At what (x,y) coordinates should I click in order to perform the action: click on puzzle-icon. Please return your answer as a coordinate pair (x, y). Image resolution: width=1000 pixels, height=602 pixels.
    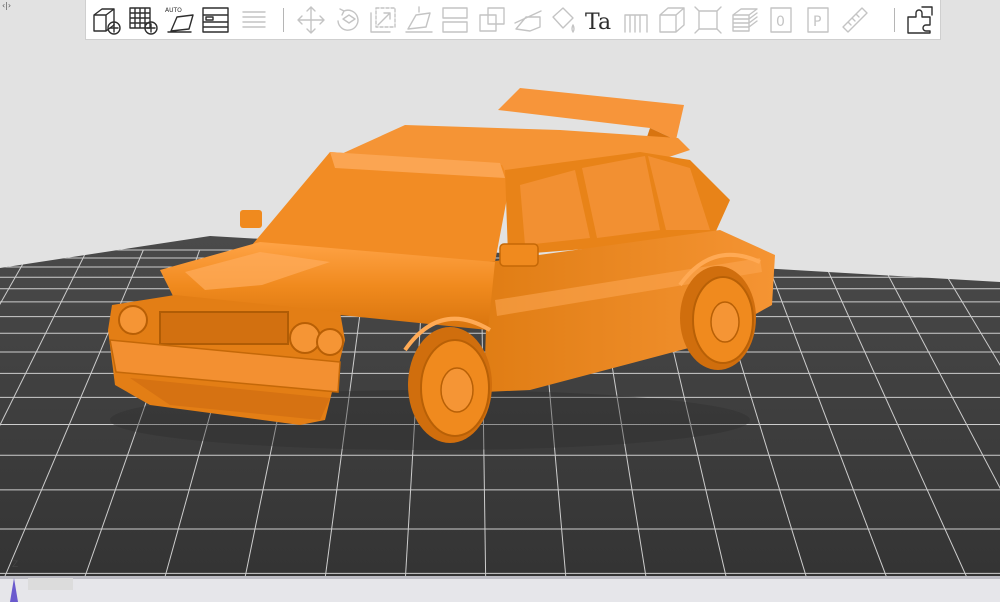
    Looking at the image, I should click on (920, 20).